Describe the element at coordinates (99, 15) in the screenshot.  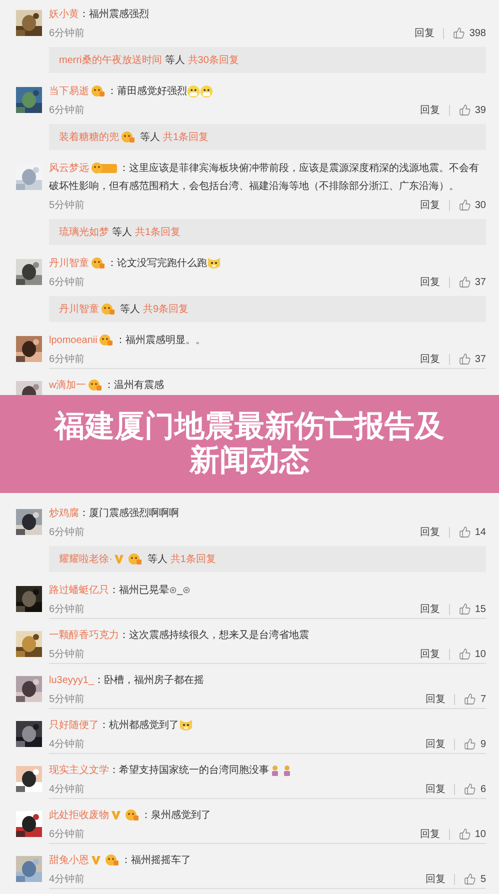
I see `comment-text: 妖小黄：福州震感强烈` at that location.